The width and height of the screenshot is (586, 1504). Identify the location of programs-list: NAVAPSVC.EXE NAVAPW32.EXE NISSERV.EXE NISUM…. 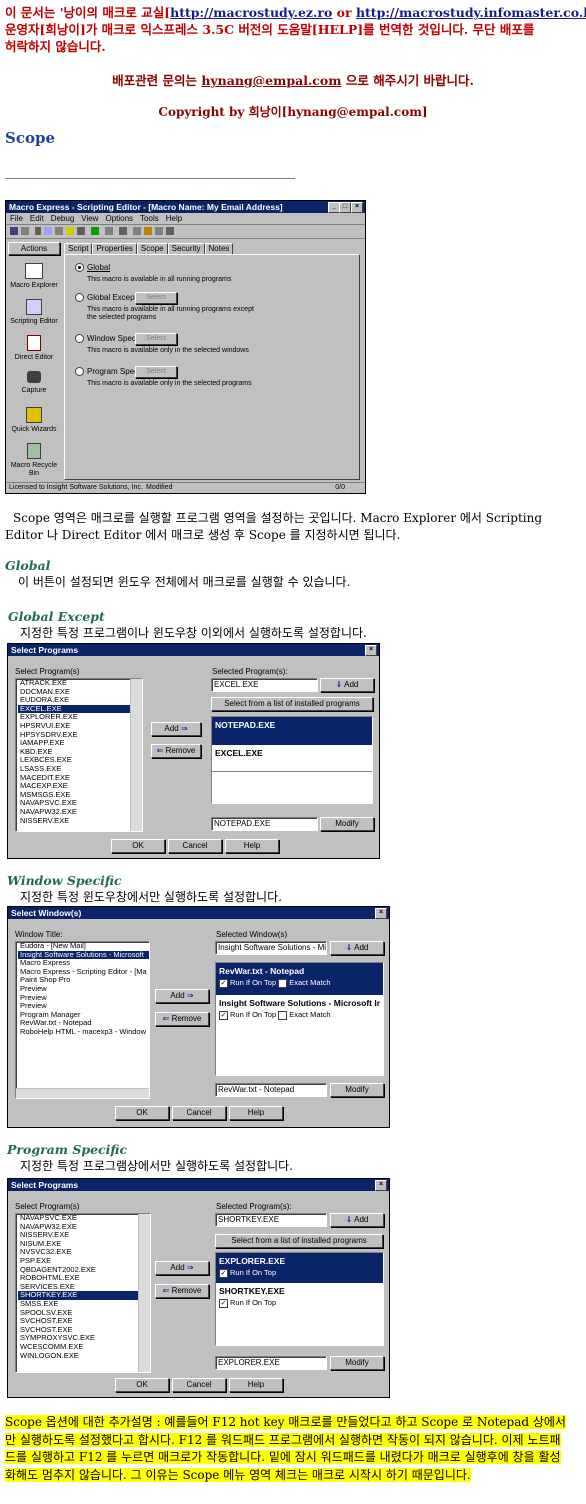
(83, 1293).